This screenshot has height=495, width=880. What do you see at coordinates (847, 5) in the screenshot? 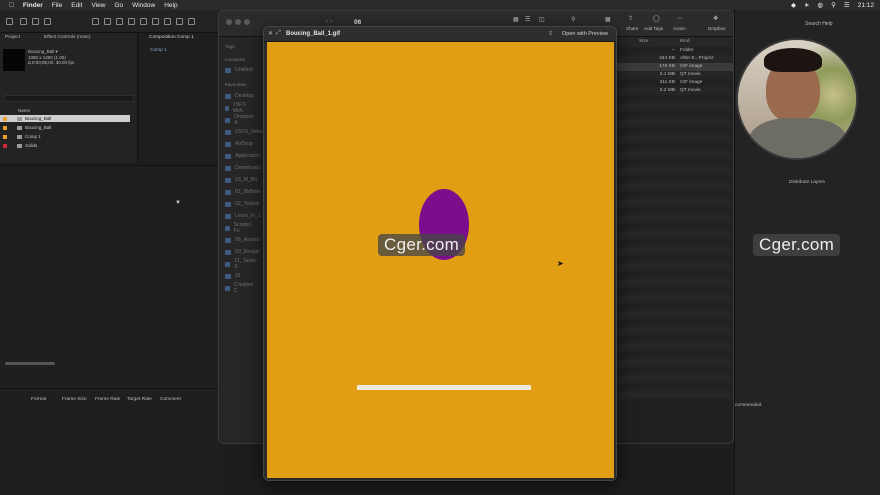
I see `control-center-icon: ☰` at bounding box center [847, 5].